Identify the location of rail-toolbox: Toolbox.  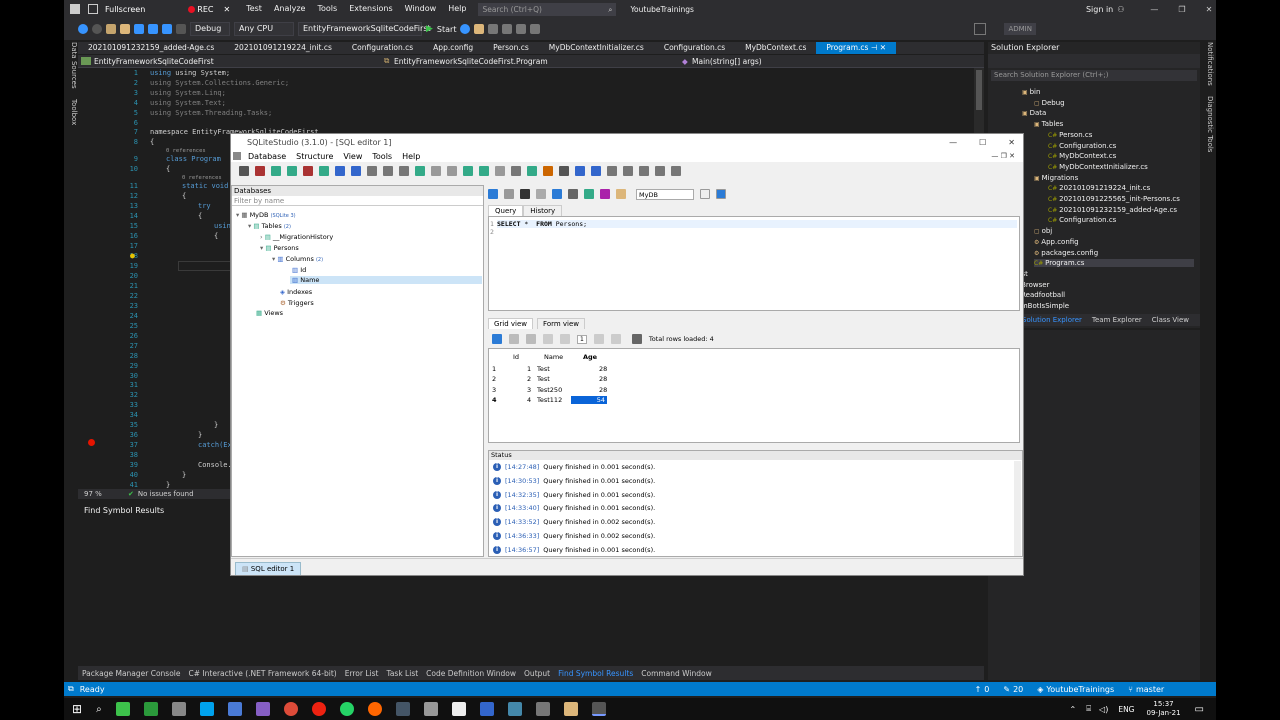
(74, 112).